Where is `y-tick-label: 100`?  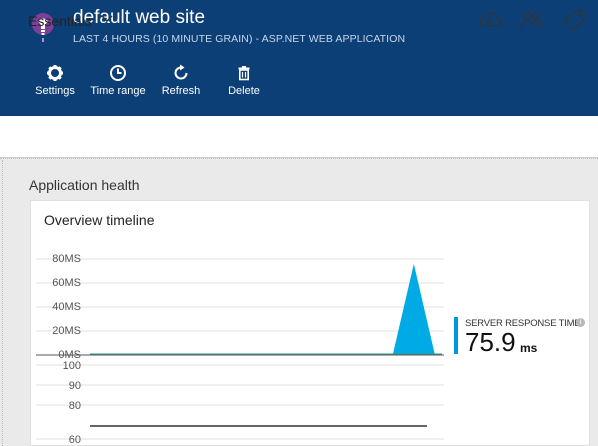 y-tick-label: 100 is located at coordinates (72, 366).